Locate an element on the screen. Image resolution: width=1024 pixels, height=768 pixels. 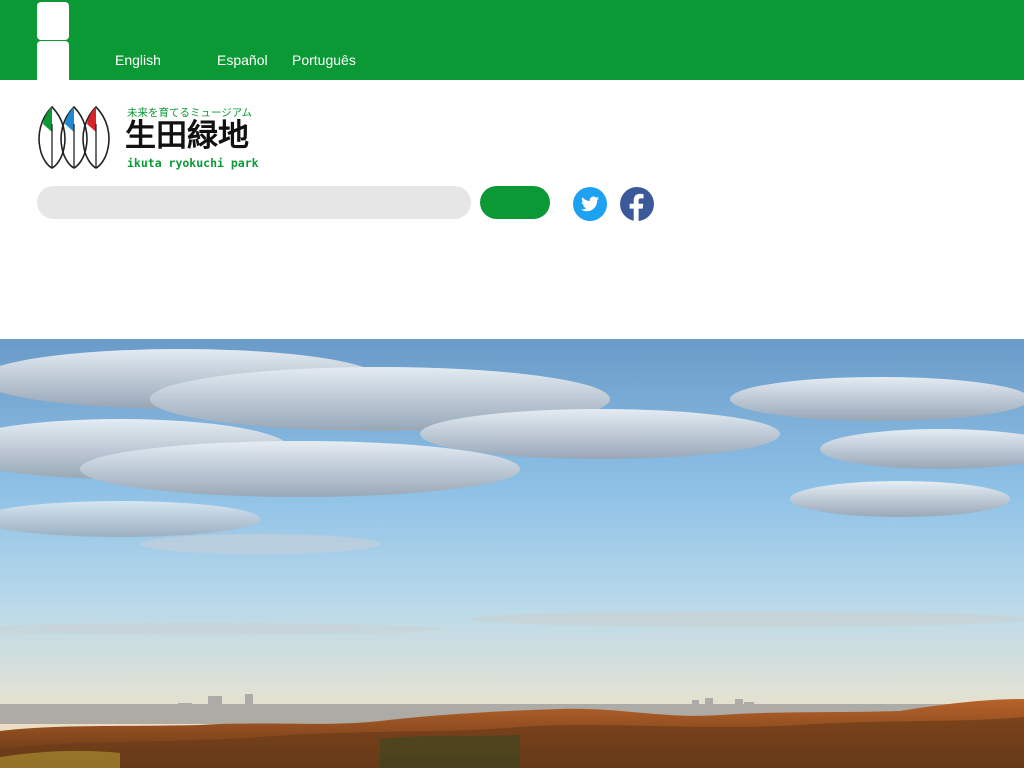
search-input is located at coordinates (254, 202).